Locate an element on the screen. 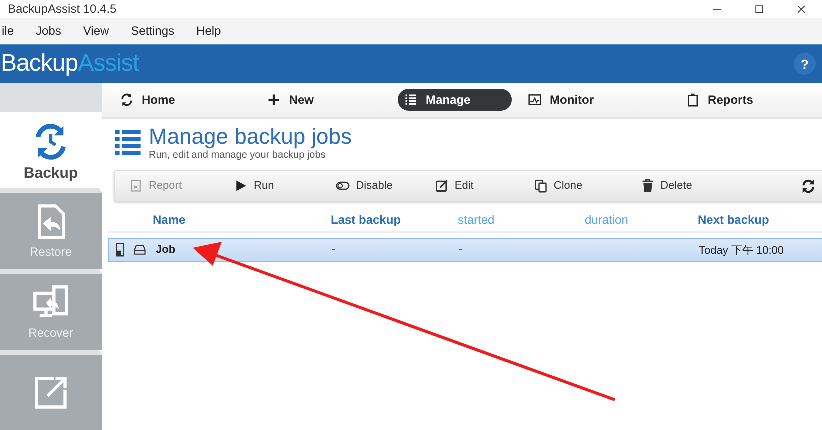 This screenshot has width=822, height=430. toolbar-button: Delete is located at coordinates (666, 186).